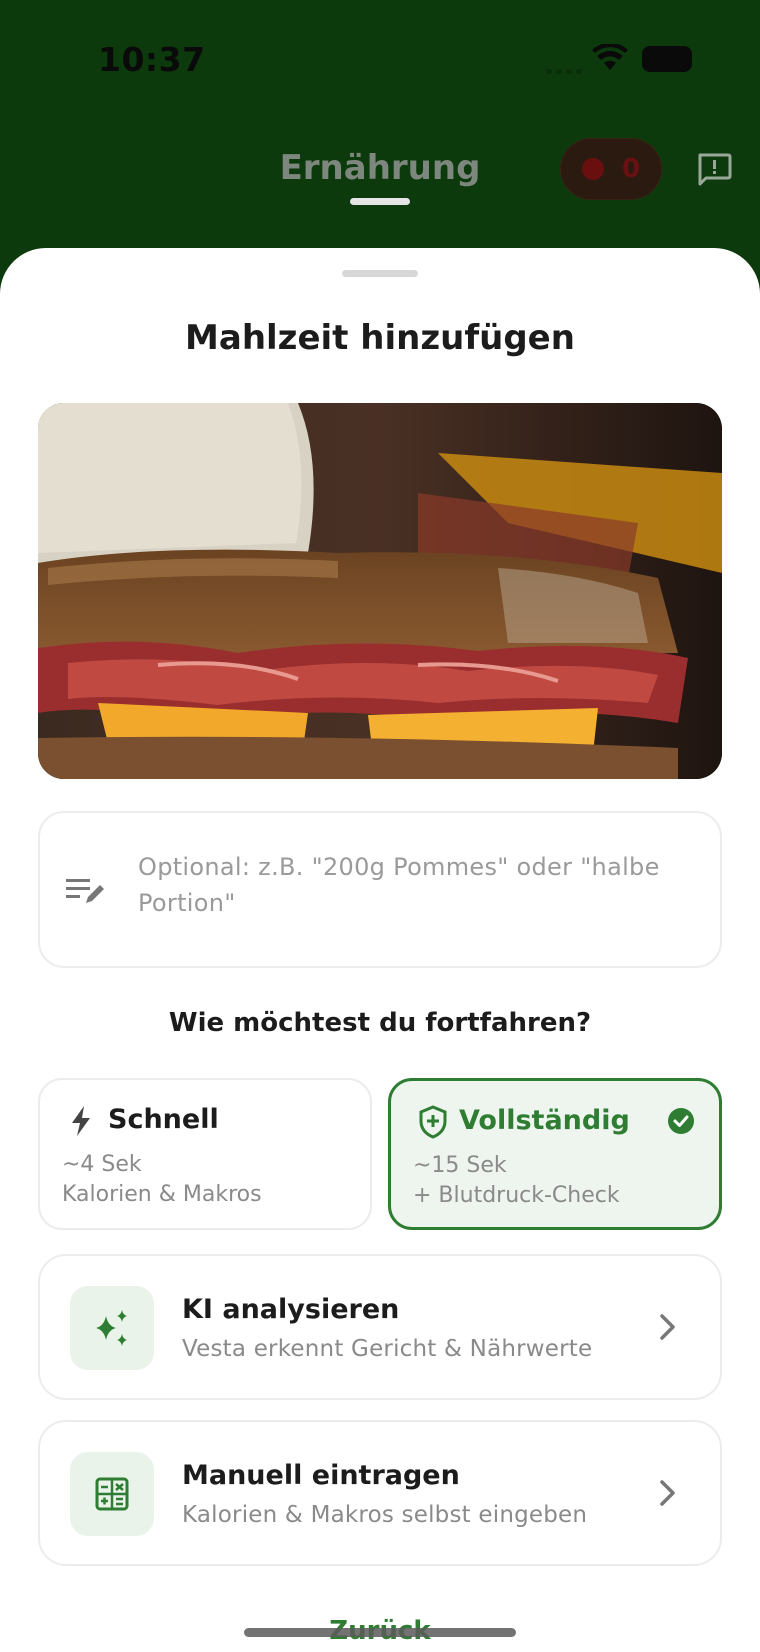 The width and height of the screenshot is (760, 1652). Describe the element at coordinates (380, 273) in the screenshot. I see `sheet-grabber` at that location.